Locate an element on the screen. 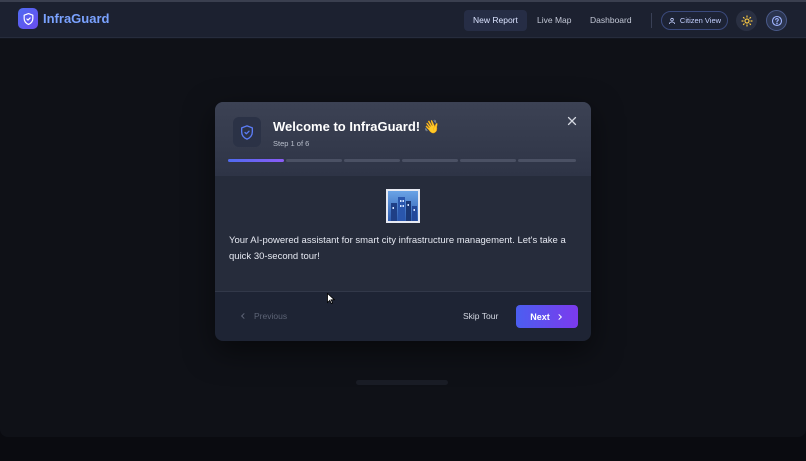  theme-toggle-button is located at coordinates (746, 20).